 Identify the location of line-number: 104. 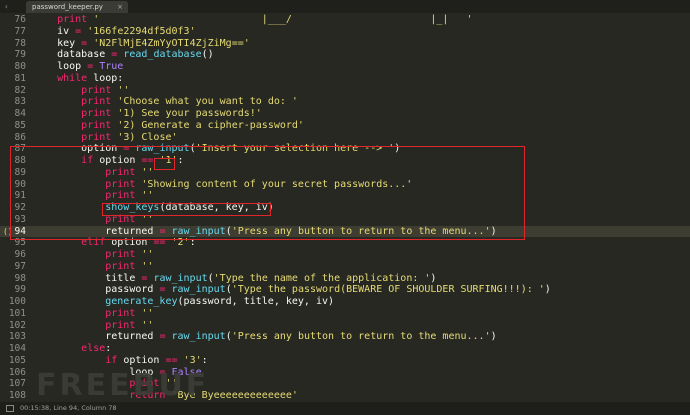
(17, 348).